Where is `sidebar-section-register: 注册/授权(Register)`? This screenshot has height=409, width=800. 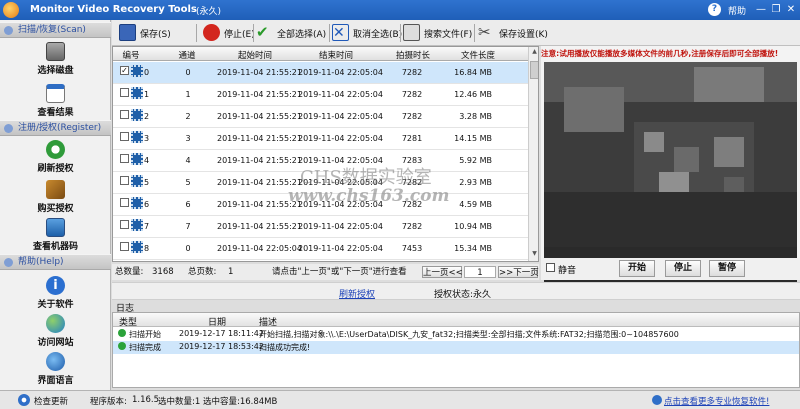 sidebar-section-register: 注册/授权(Register) is located at coordinates (55, 128).